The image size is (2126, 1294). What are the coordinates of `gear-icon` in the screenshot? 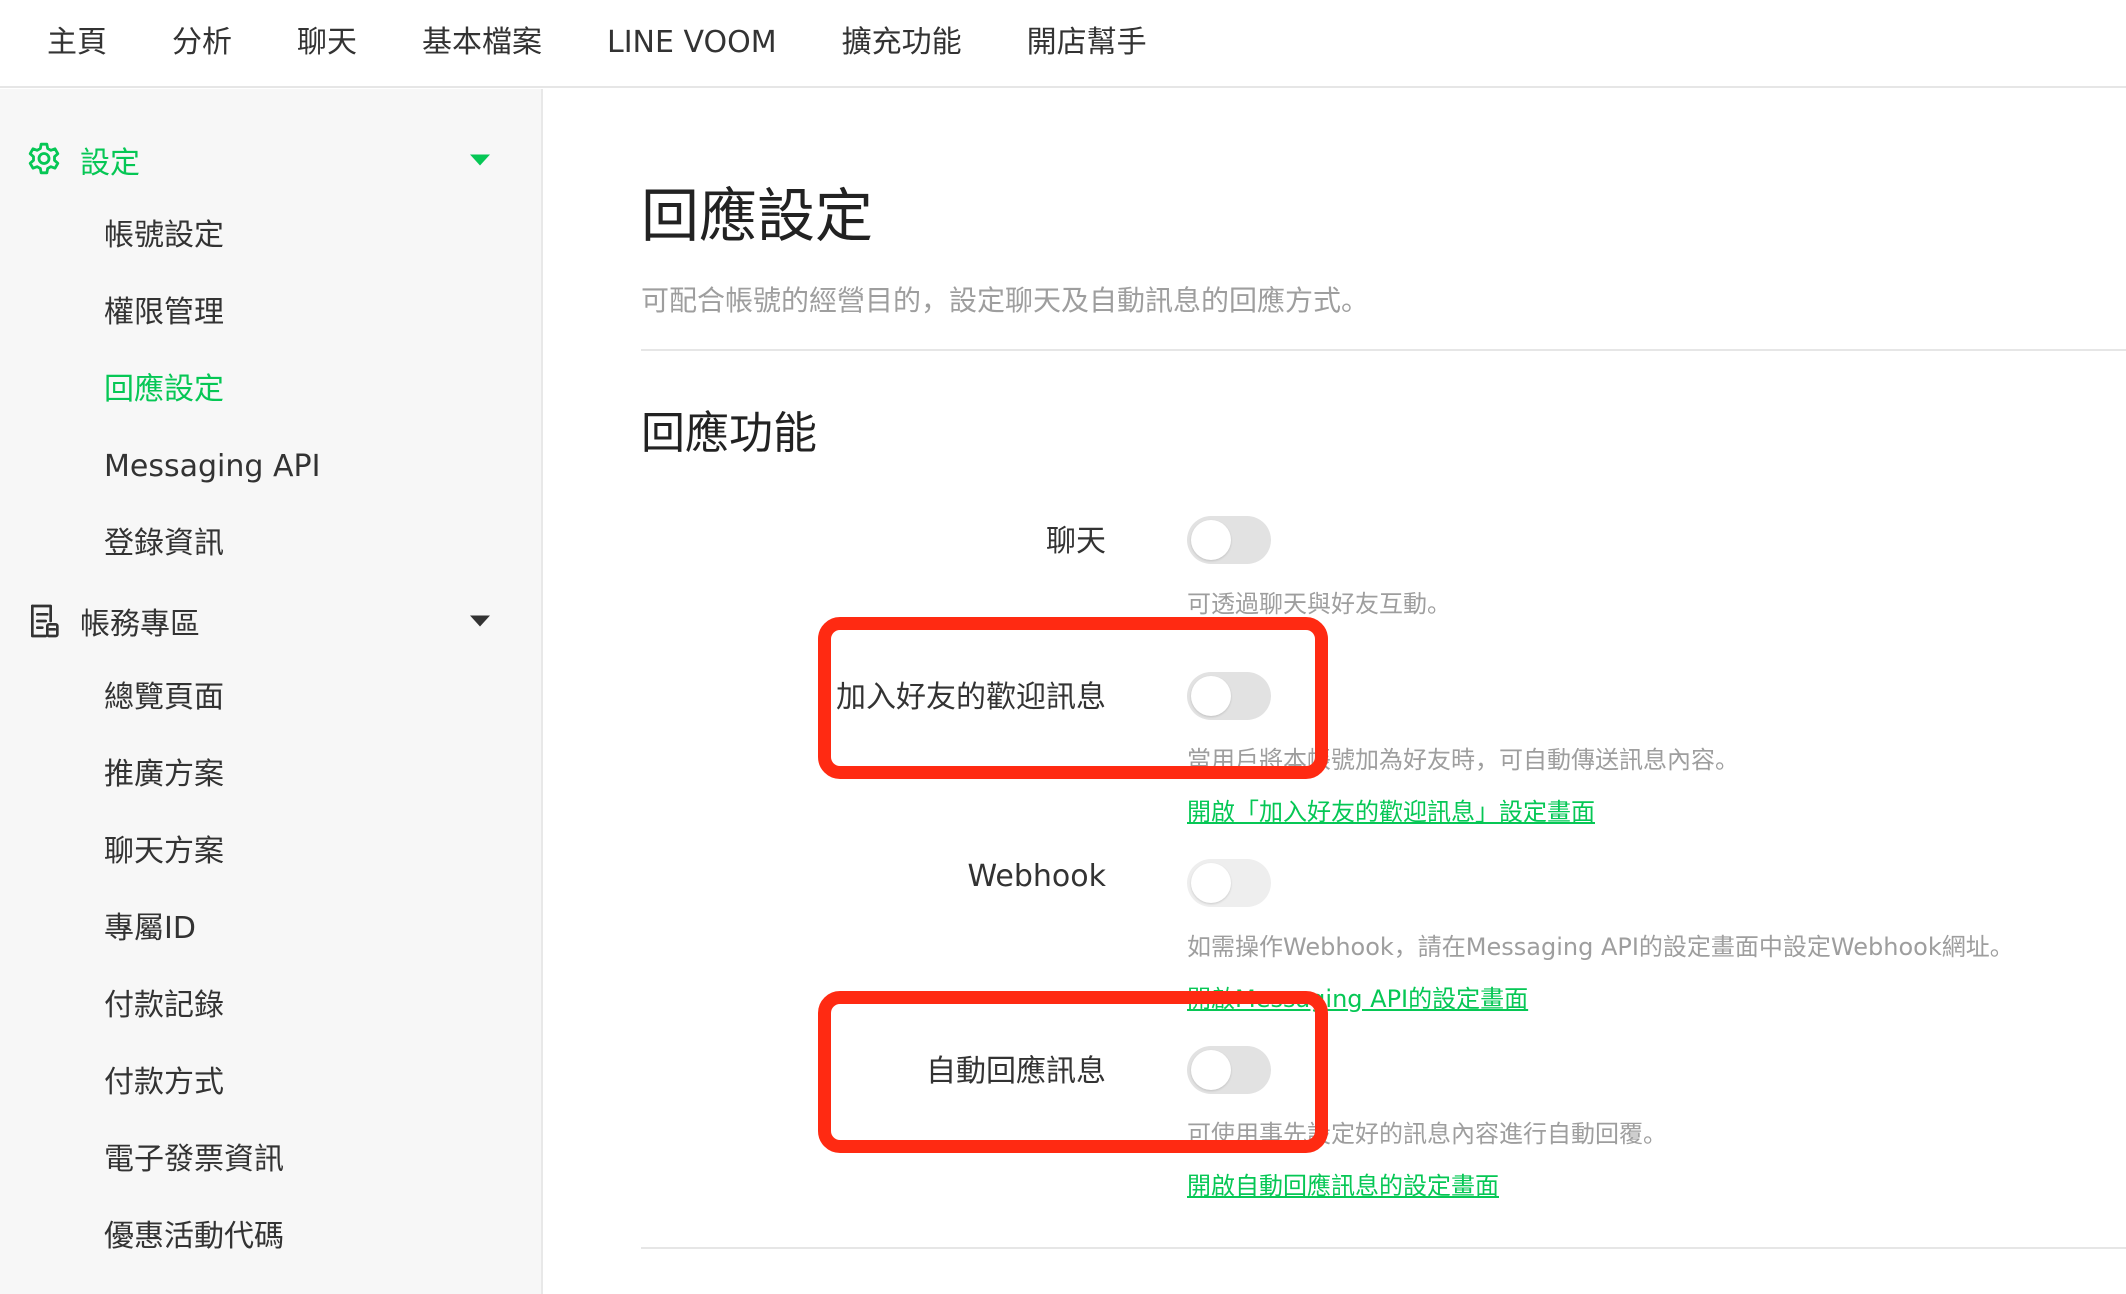 It's located at (44, 158).